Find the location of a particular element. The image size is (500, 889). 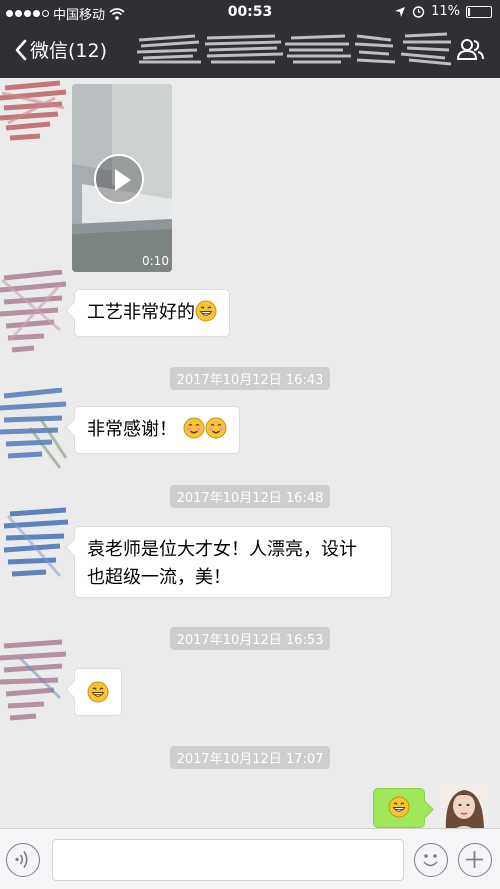

message-bubble: 非常感谢！ is located at coordinates (157, 430).